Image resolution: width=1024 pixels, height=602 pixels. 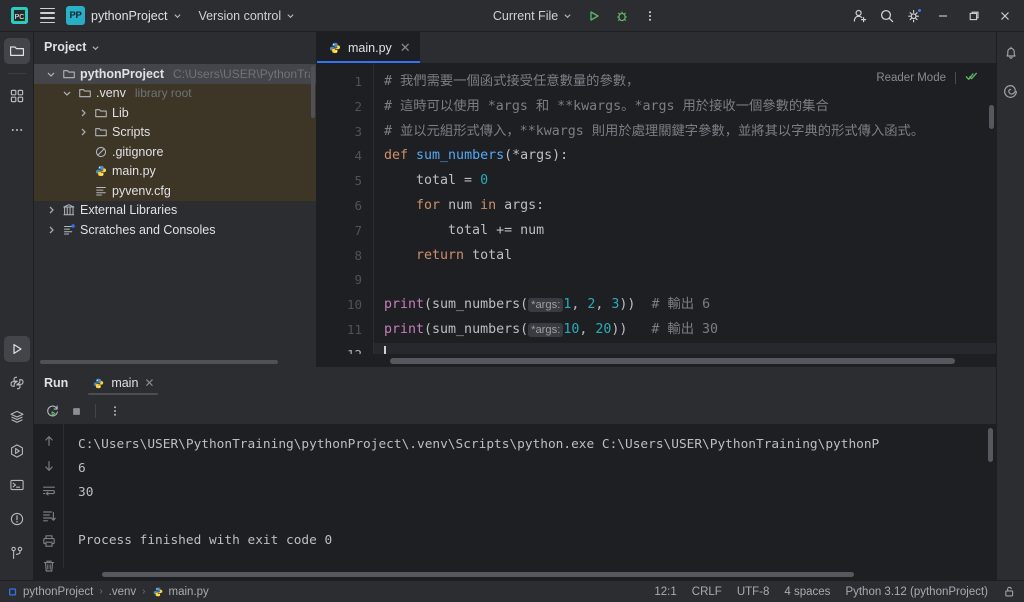 I want to click on maximize-button, so click(x=974, y=16).